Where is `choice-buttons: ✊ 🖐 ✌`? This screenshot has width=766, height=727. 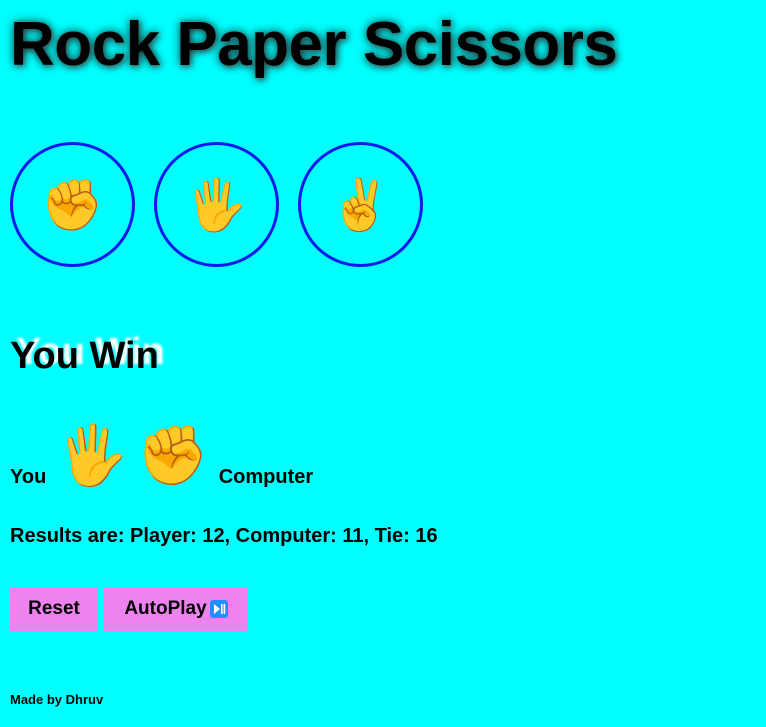
choice-buttons: ✊ 🖐 ✌ is located at coordinates (216, 204).